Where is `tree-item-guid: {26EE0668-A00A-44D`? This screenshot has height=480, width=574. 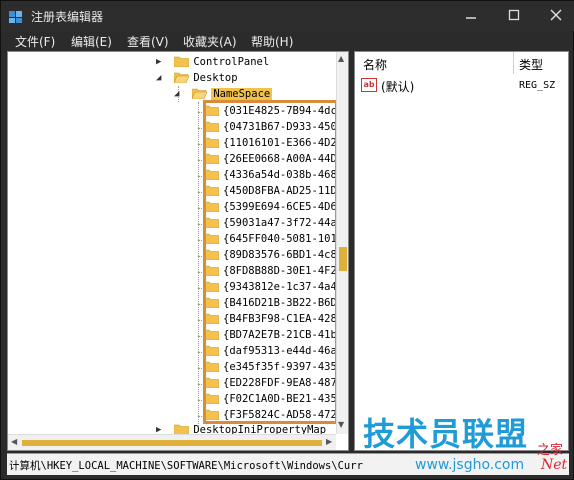 tree-item-guid: {26EE0668-A00A-44D is located at coordinates (270, 160).